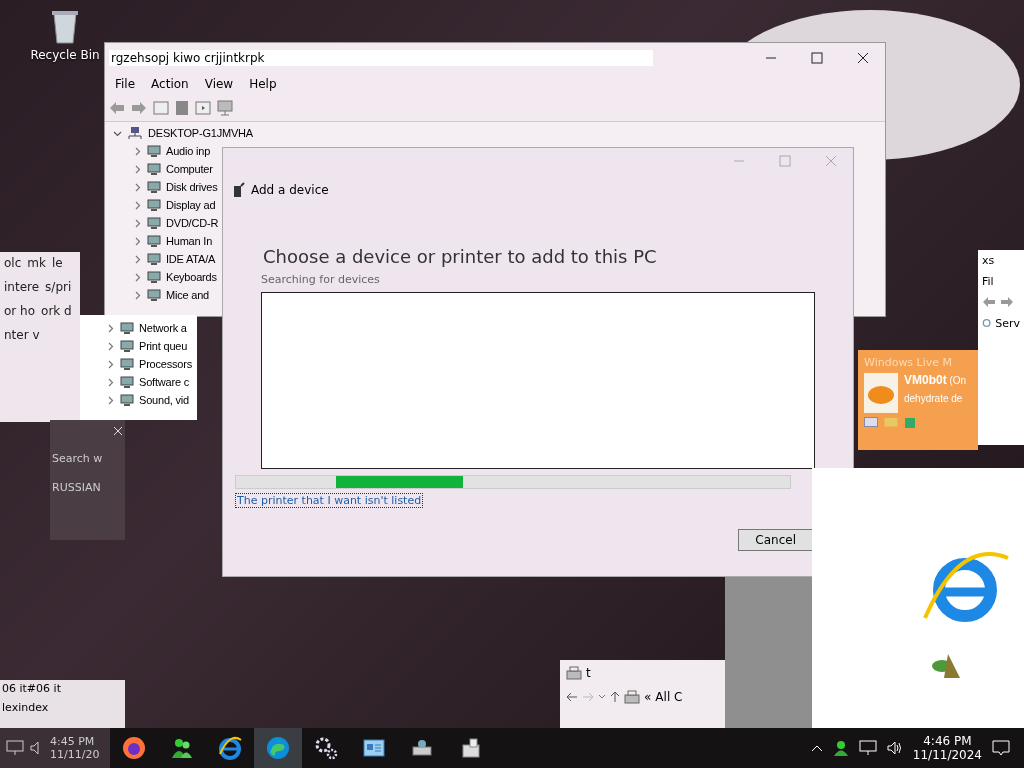 This screenshot has height=768, width=1024. Describe the element at coordinates (326, 748) in the screenshot. I see `gears-icon` at that location.